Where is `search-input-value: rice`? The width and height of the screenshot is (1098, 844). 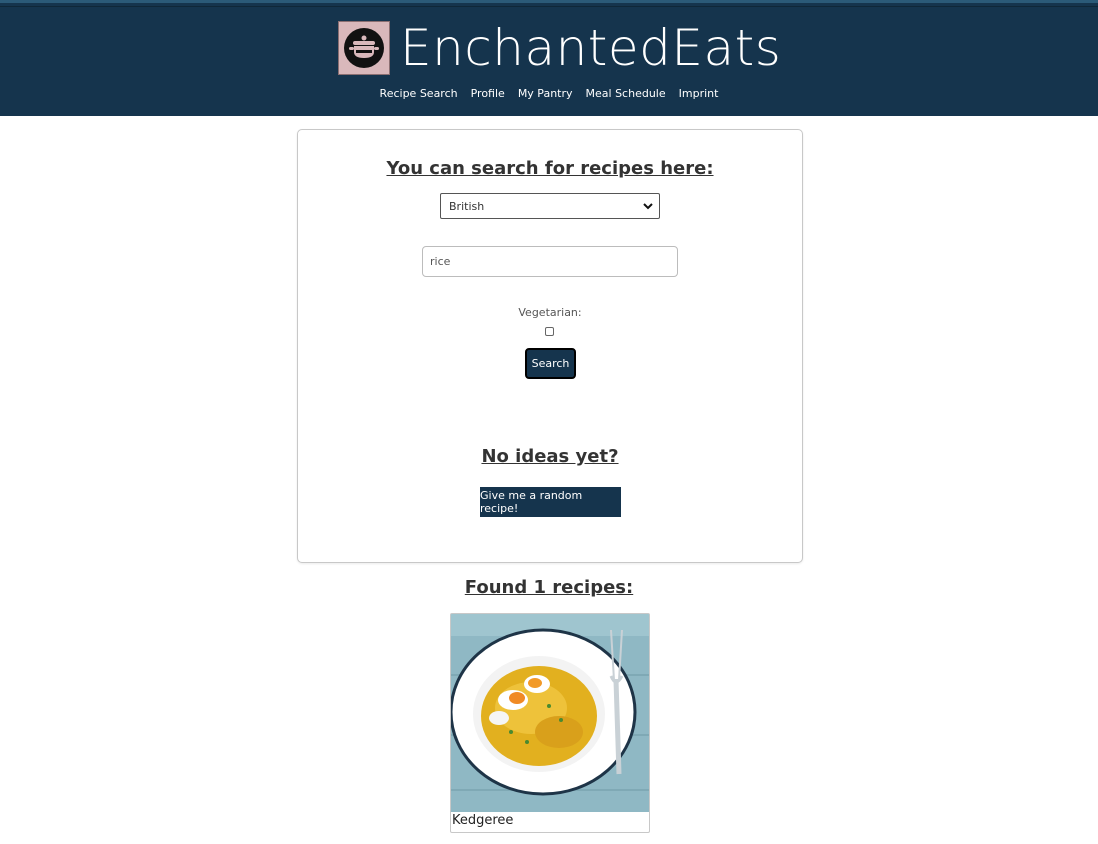 search-input-value: rice is located at coordinates (440, 261).